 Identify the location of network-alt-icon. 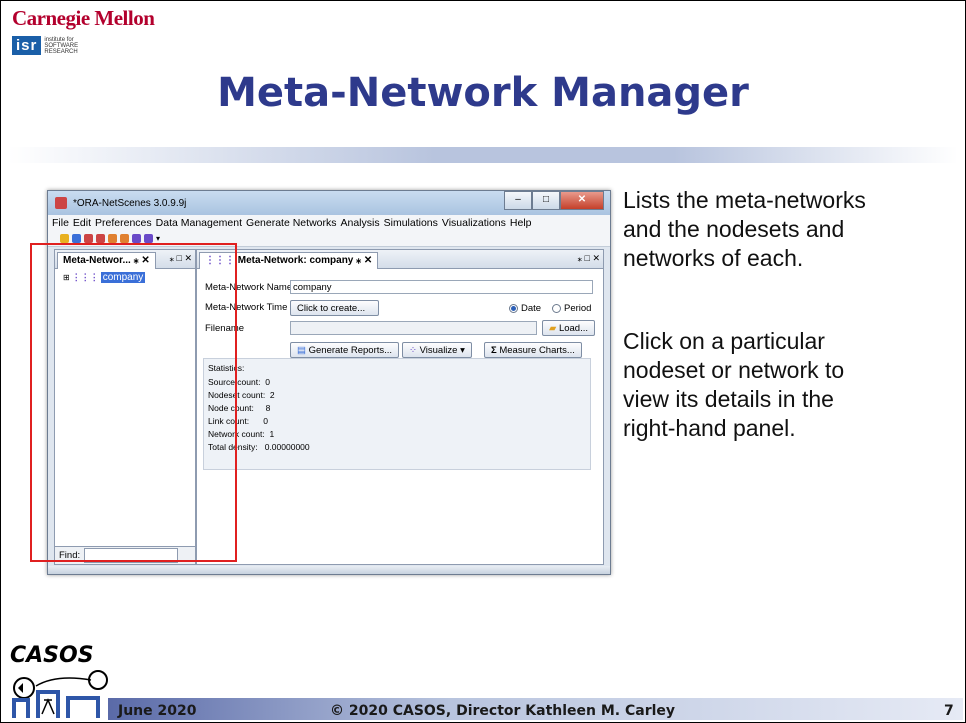
(100, 238).